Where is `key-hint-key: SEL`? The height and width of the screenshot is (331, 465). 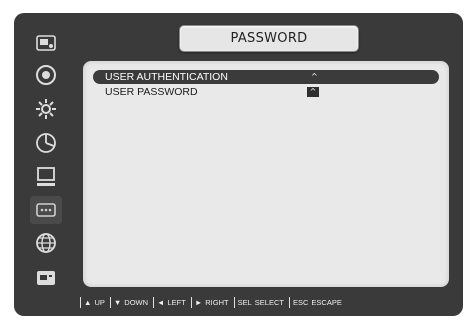 key-hint-key: SEL is located at coordinates (244, 302).